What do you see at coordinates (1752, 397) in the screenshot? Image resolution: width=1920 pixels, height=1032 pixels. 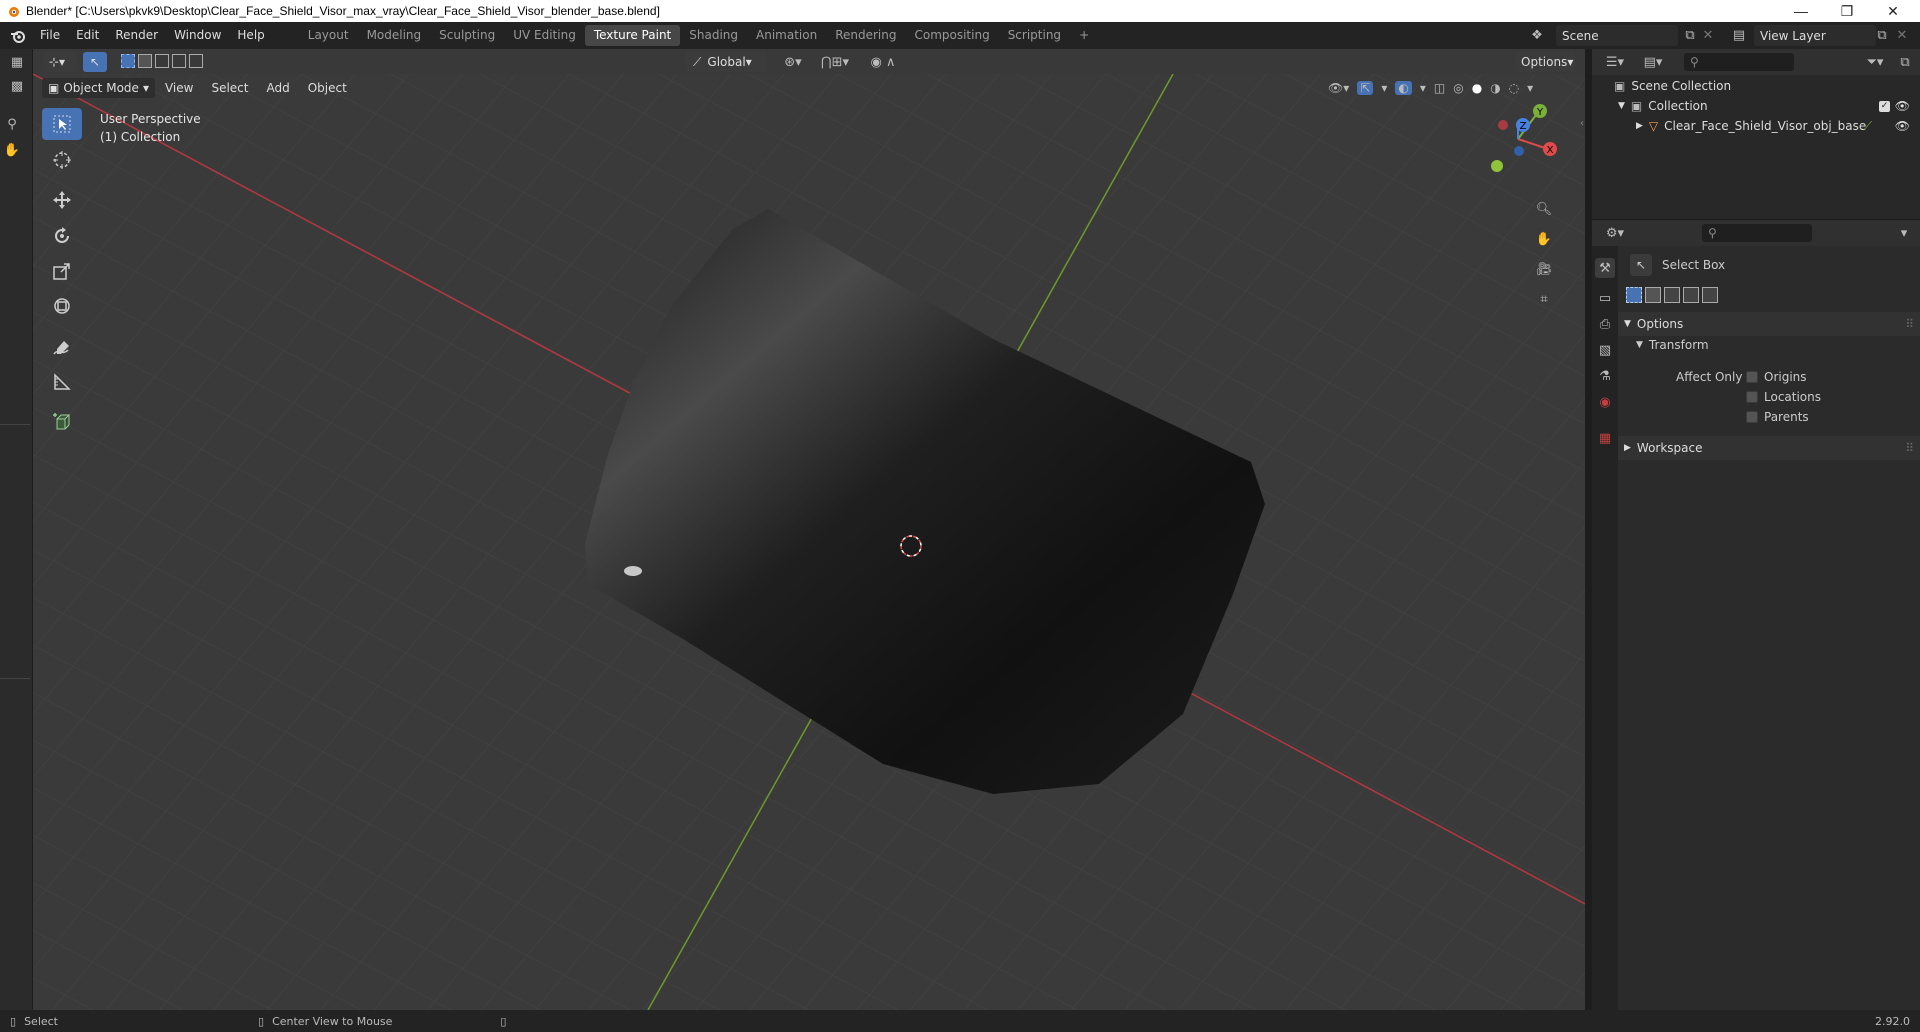 I see `locations-checkbox` at bounding box center [1752, 397].